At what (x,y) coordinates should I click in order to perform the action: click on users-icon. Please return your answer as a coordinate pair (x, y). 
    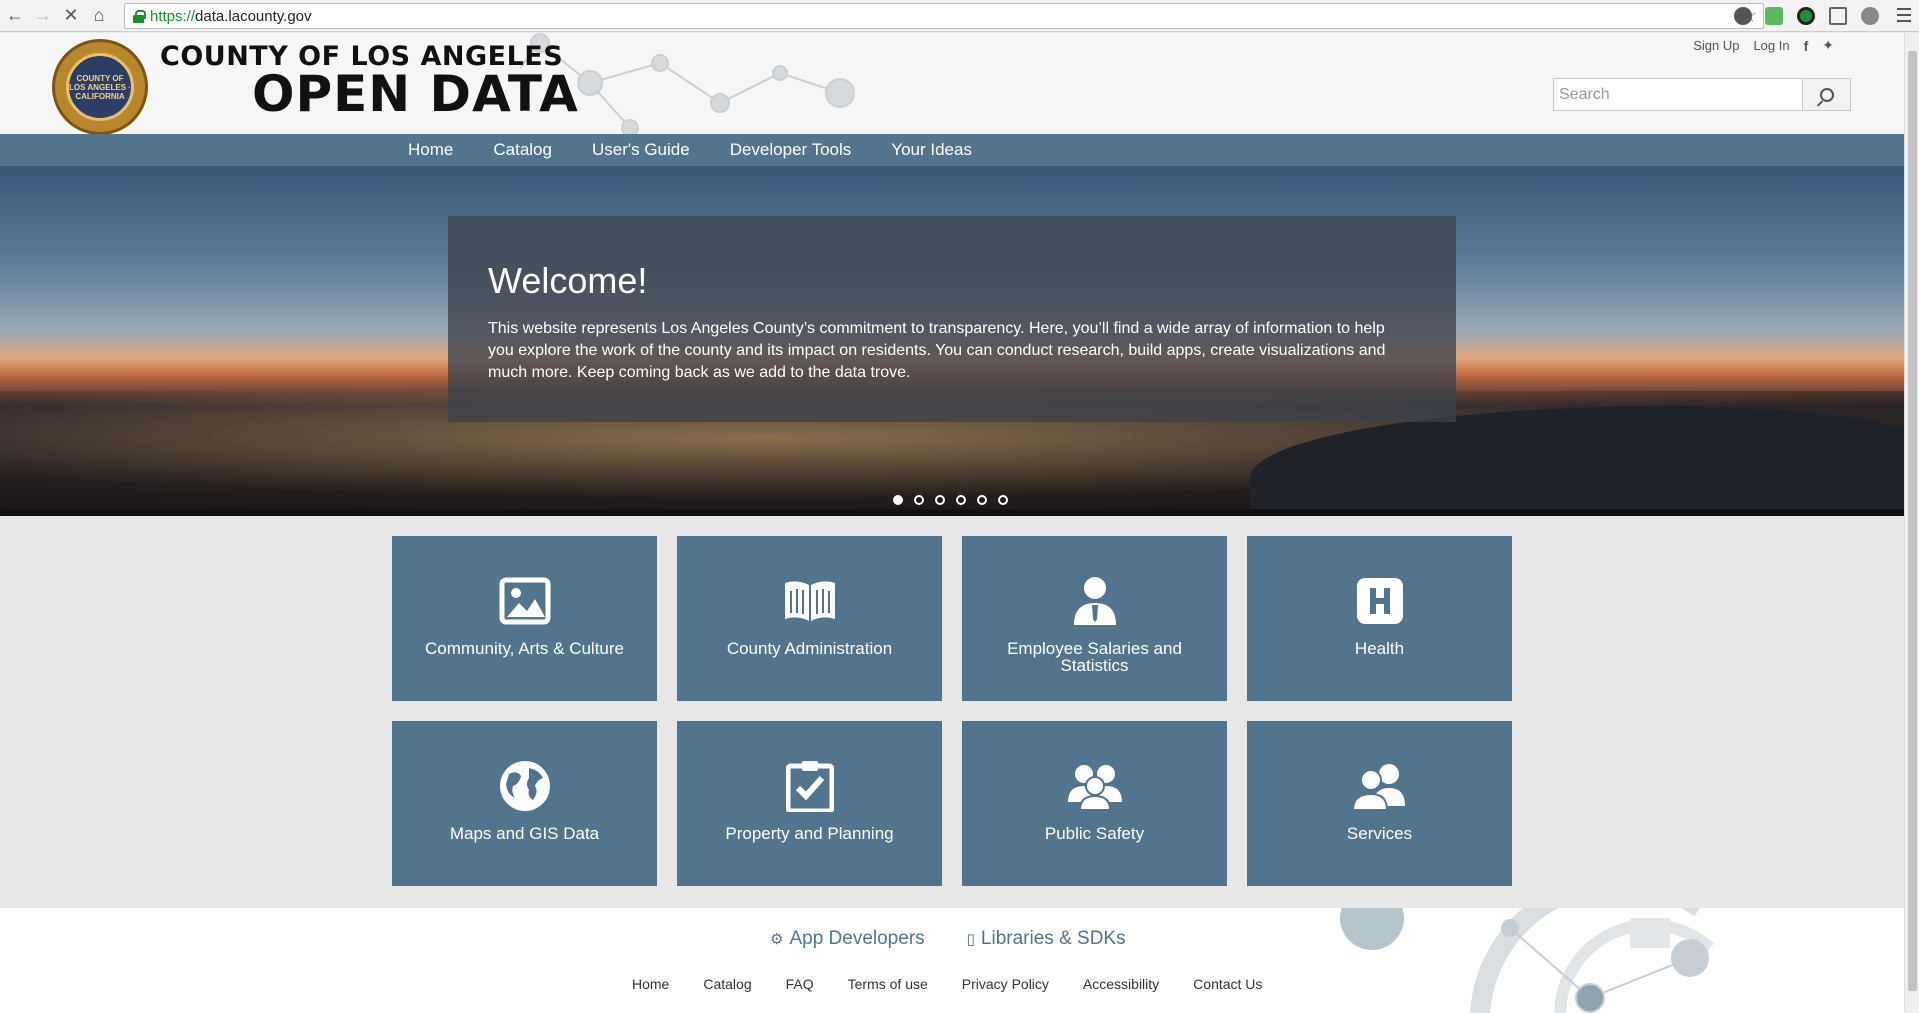
    Looking at the image, I should click on (1379, 786).